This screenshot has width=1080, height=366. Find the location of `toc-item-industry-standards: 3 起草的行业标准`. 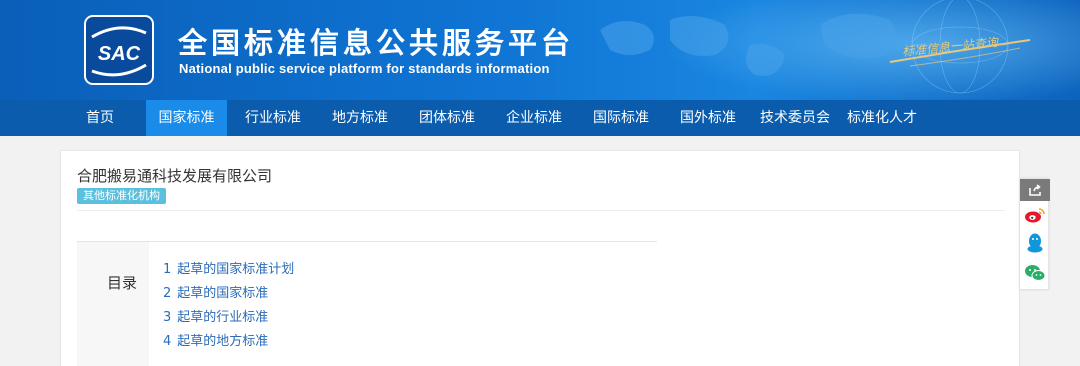

toc-item-industry-standards: 3 起草的行业标准 is located at coordinates (215, 315).